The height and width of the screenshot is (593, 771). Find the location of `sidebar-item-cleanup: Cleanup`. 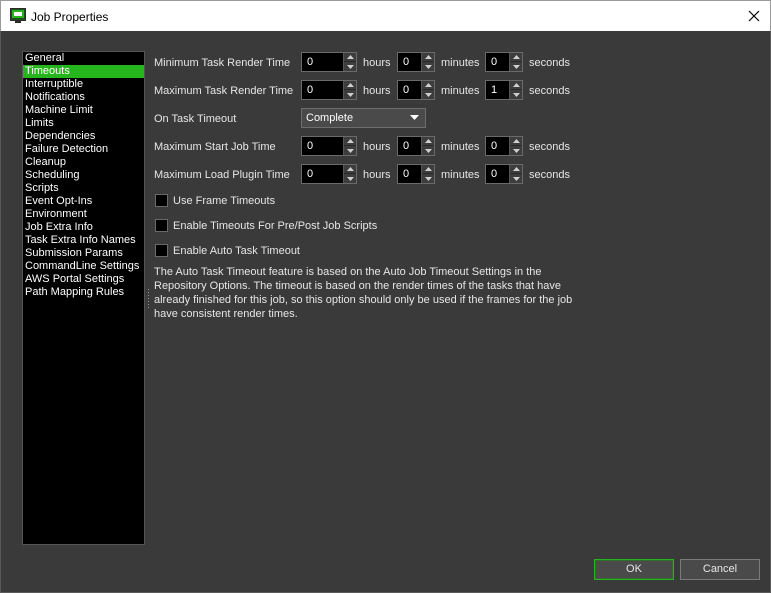

sidebar-item-cleanup: Cleanup is located at coordinates (83, 162).